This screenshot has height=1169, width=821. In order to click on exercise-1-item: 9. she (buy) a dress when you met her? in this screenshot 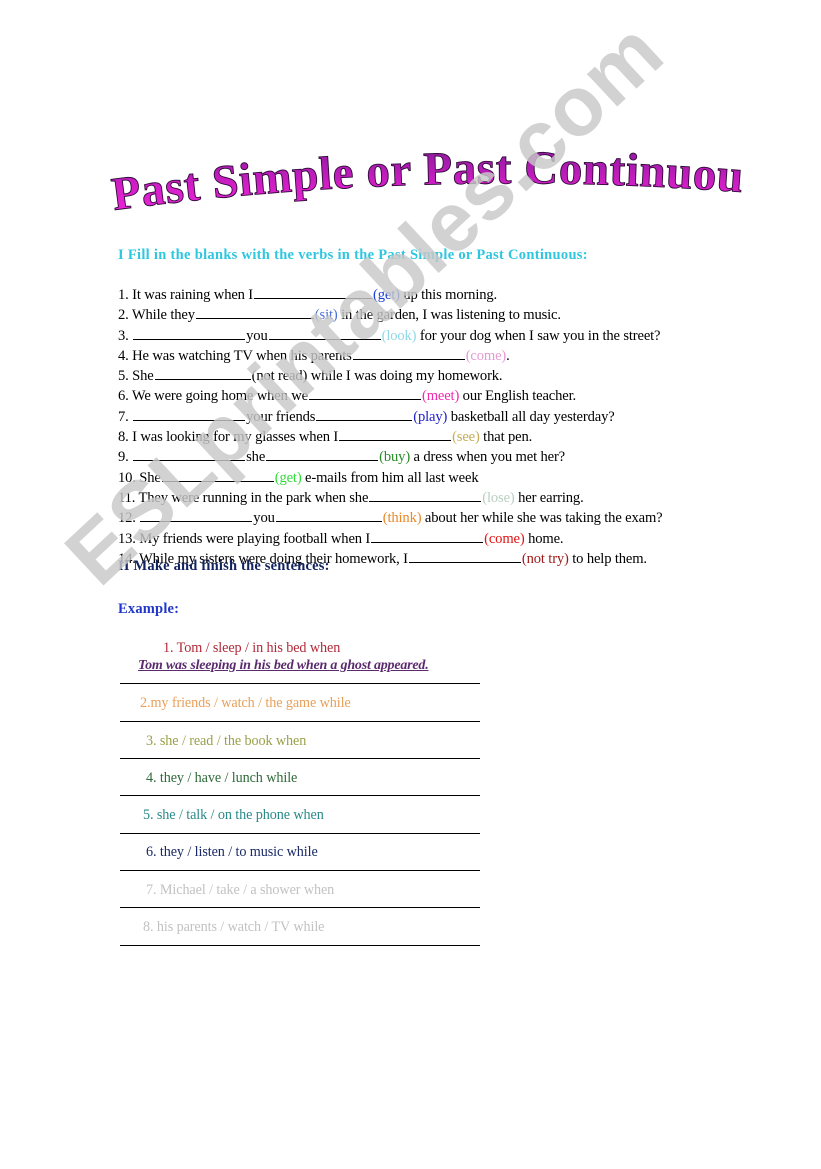, I will do `click(448, 457)`.